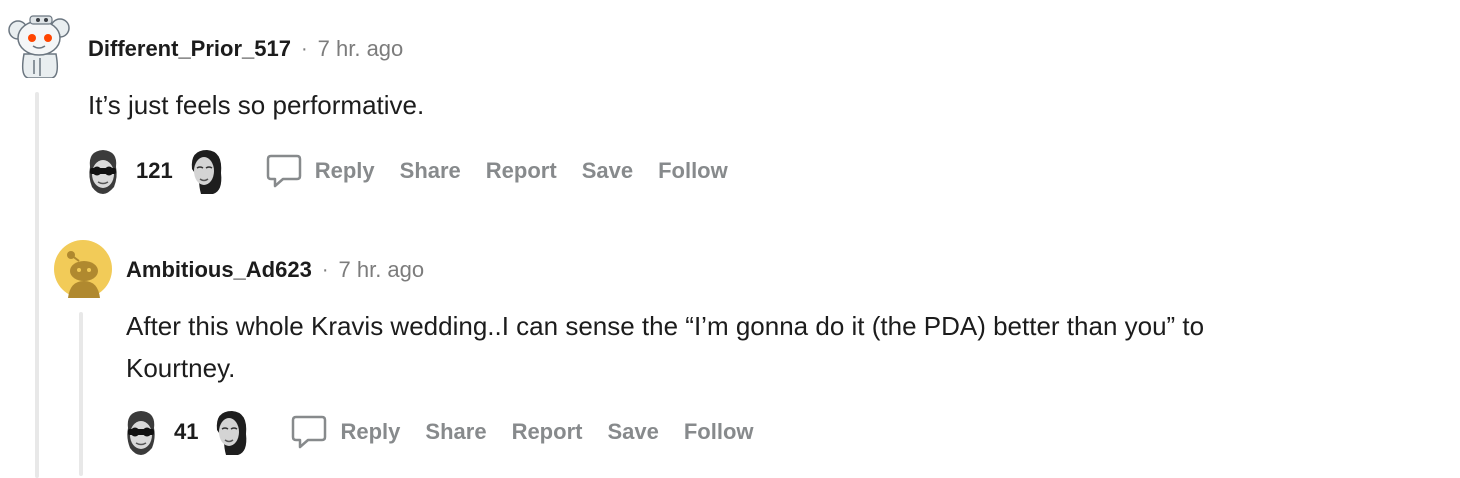  I want to click on username: Ambitious_Ad623, so click(219, 270).